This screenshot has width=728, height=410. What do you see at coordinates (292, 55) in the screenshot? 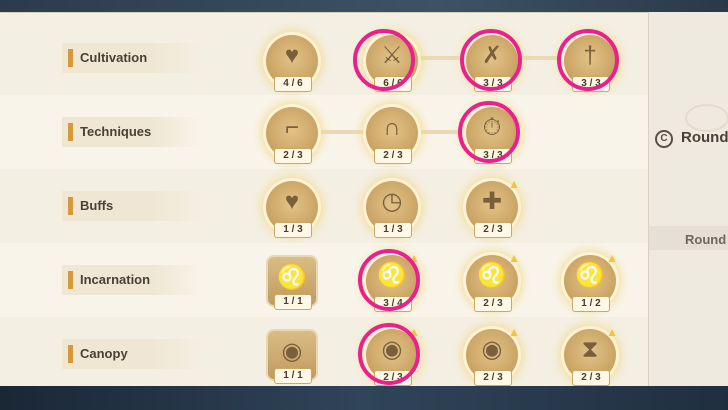
I see `heart-icon: ♥` at bounding box center [292, 55].